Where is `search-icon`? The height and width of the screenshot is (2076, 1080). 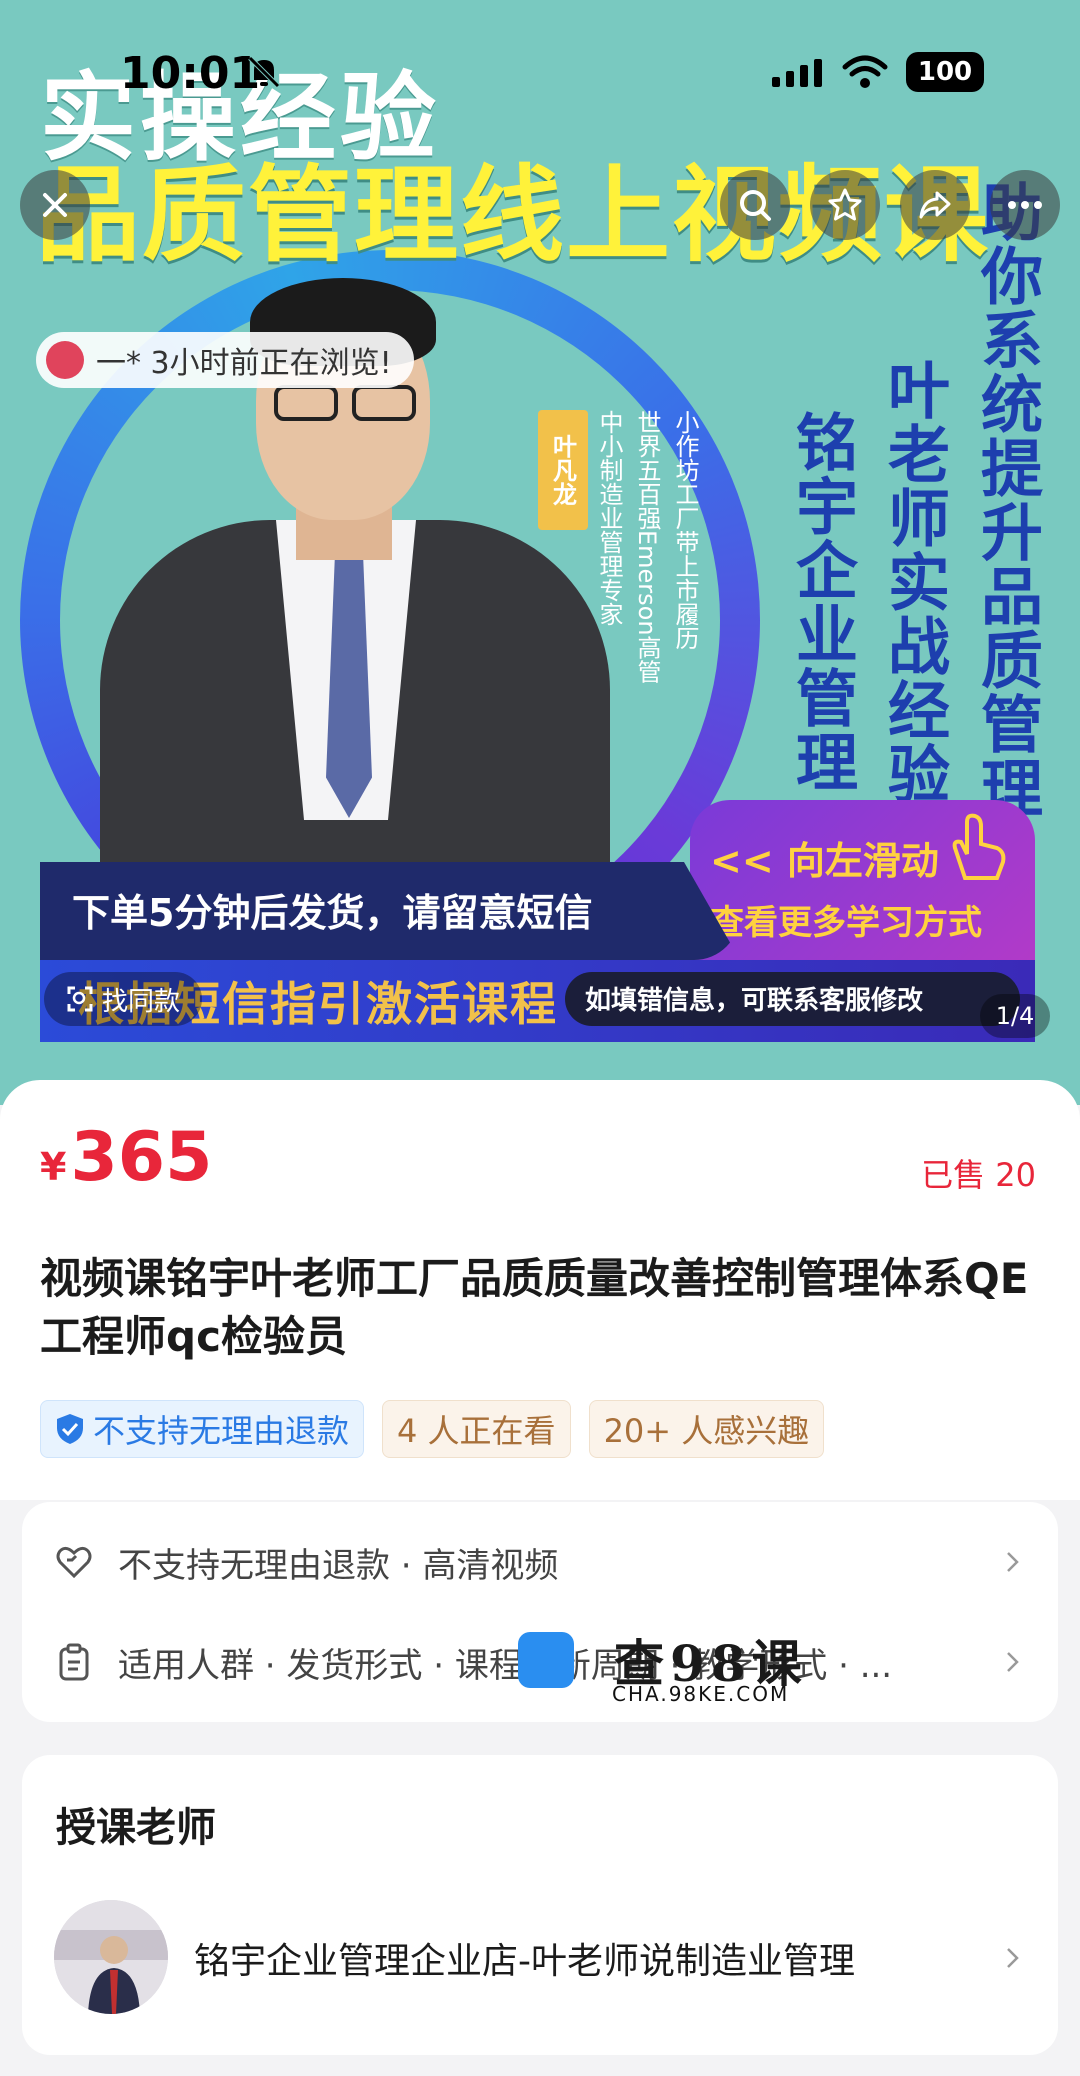
search-icon is located at coordinates (755, 205).